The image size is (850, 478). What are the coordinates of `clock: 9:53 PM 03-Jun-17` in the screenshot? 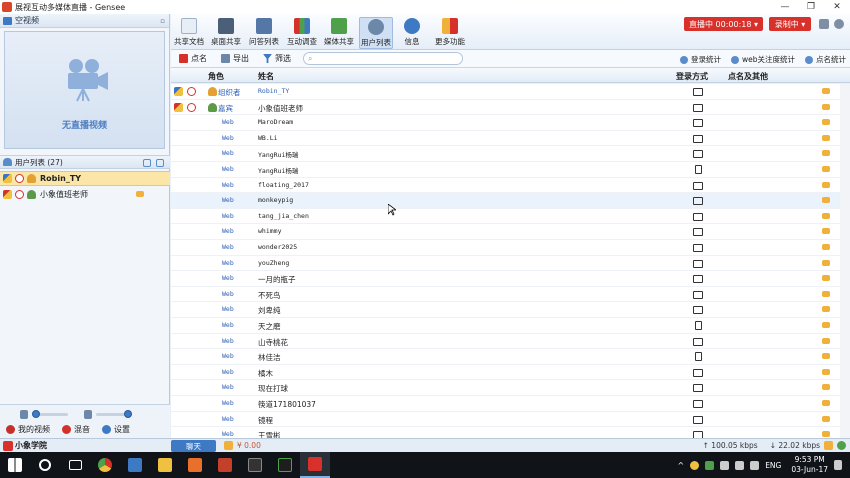 It's located at (809, 465).